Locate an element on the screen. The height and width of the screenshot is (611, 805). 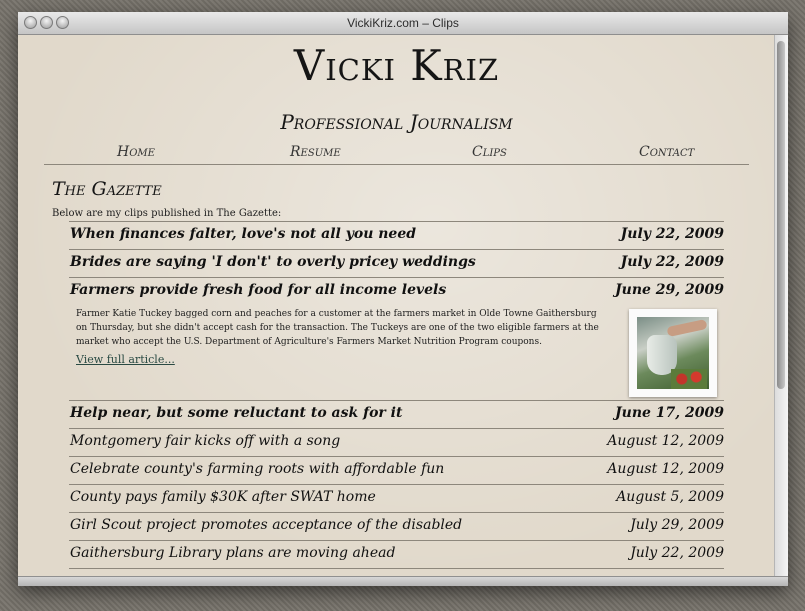
nav-resume: Resume is located at coordinates (315, 152).